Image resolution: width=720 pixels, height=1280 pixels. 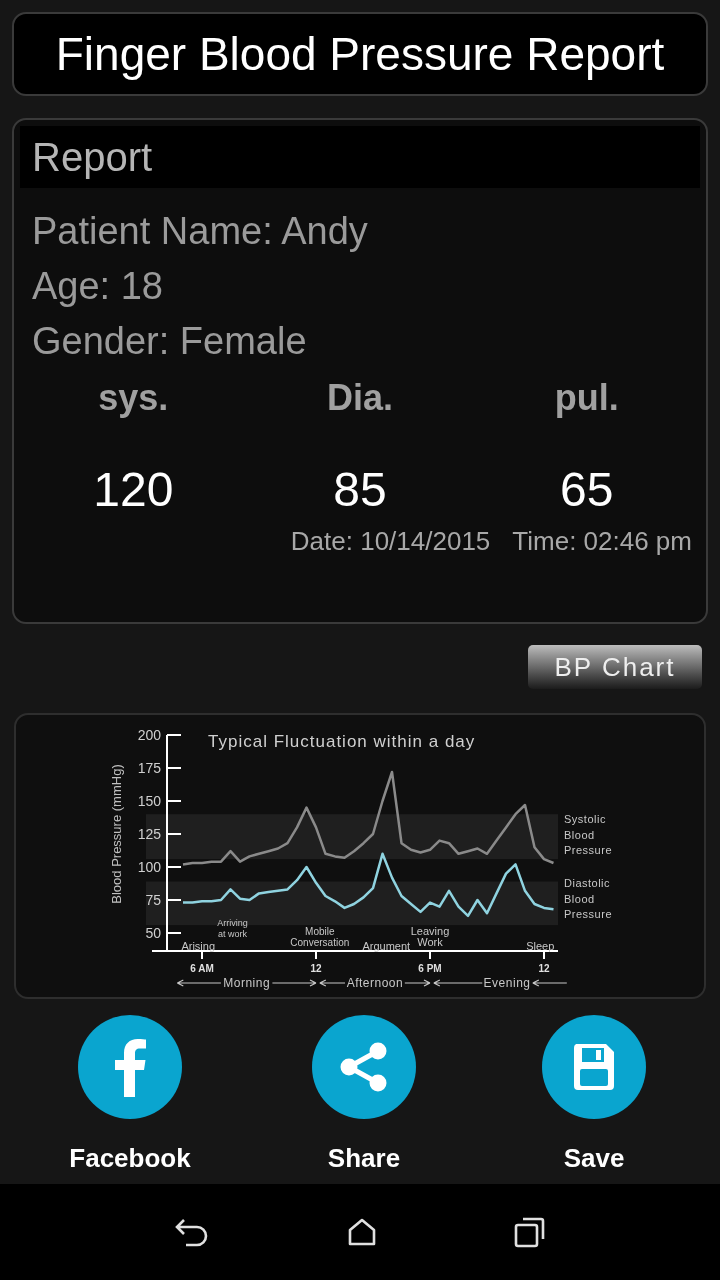 I want to click on reading-label: Dia., so click(x=359, y=398).